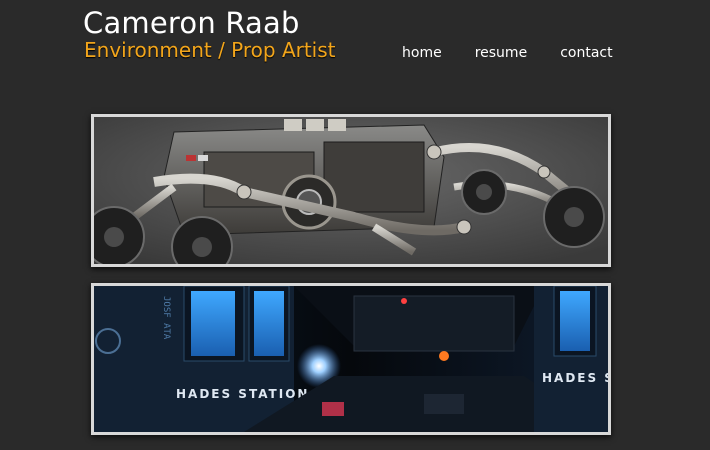 The image size is (710, 450). Describe the element at coordinates (575, 378) in the screenshot. I see `station-sign-right: HADES S` at that location.